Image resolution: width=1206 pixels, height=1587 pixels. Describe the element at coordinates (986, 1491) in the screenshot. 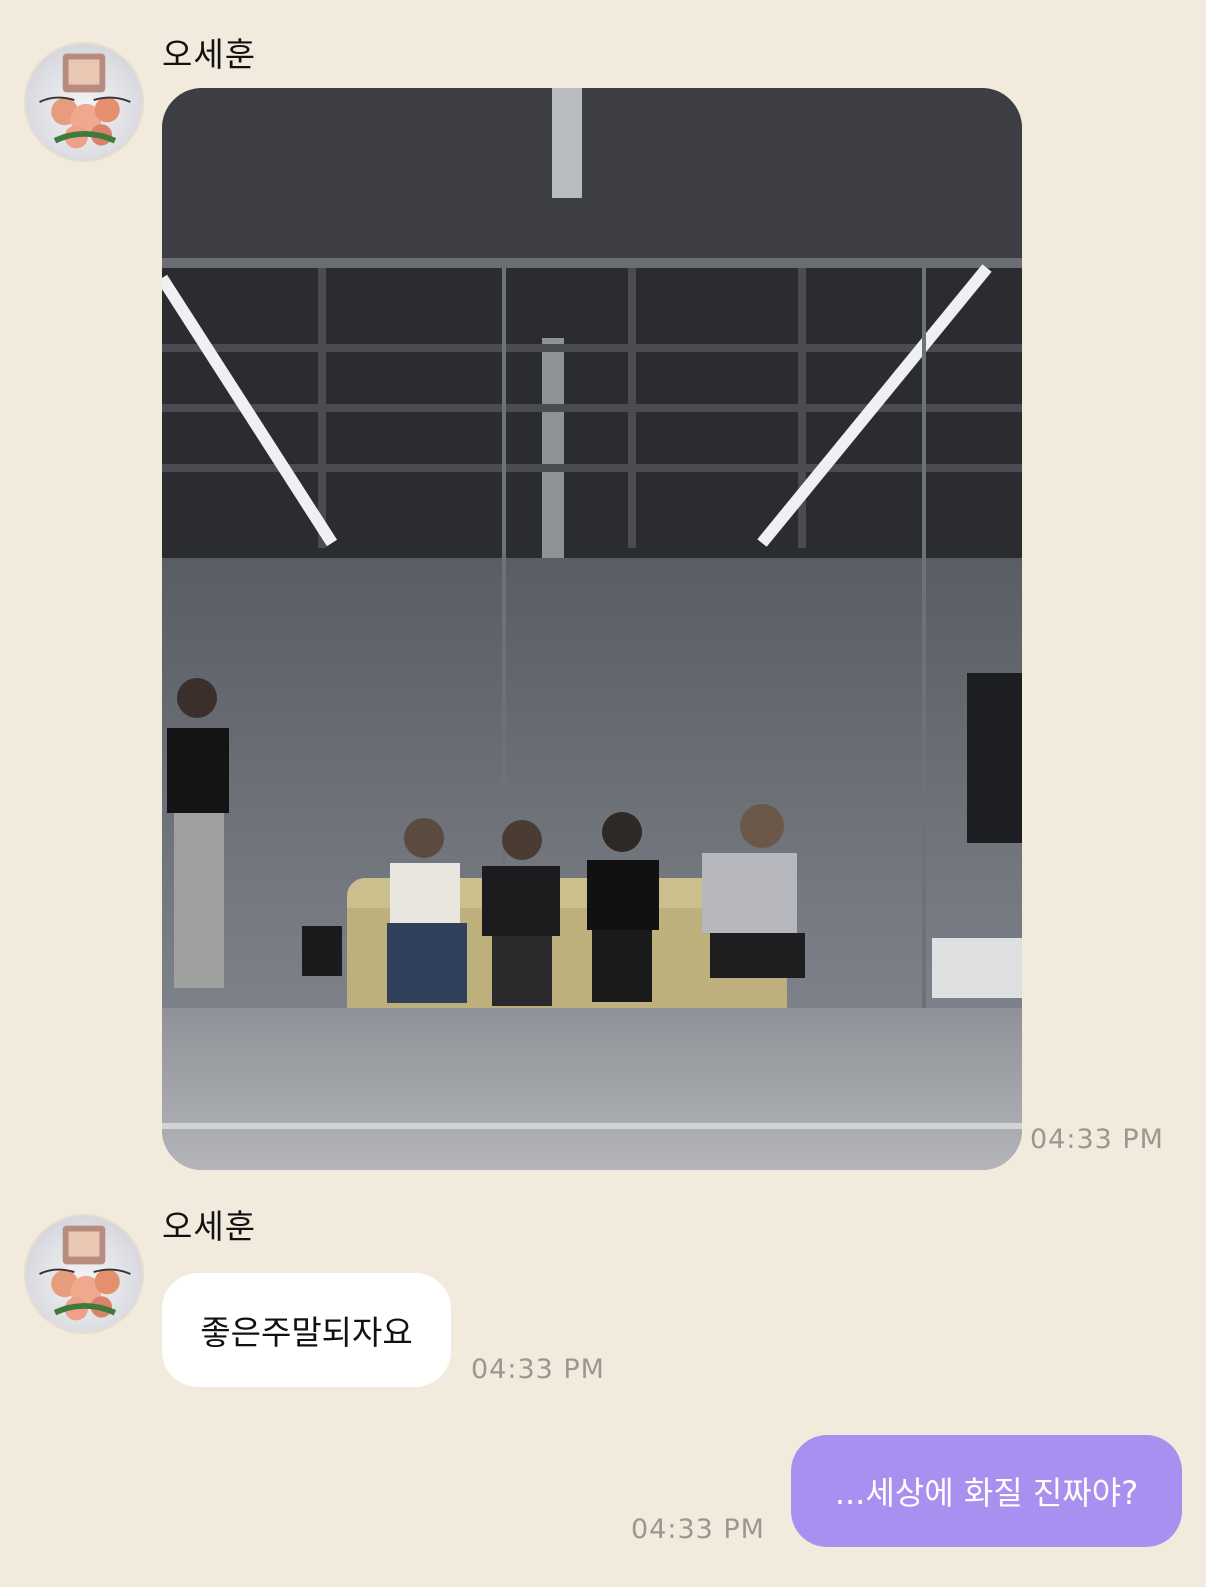

I see `outgoing-message-bubble: ...세상에 화질 진짜야?` at that location.